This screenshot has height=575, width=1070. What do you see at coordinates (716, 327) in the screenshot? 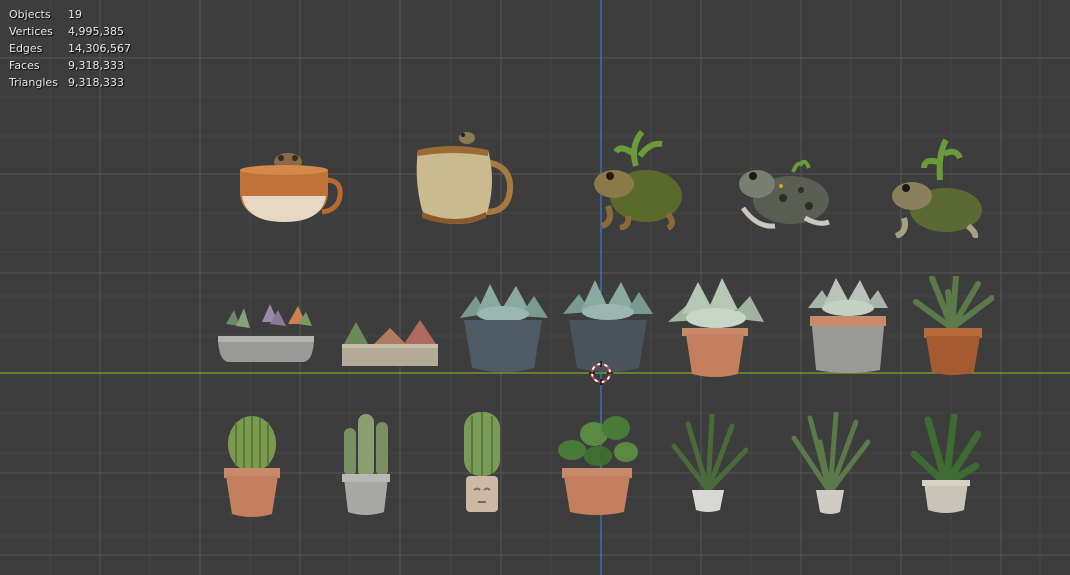
I see `echeveria-terracotta-pot` at bounding box center [716, 327].